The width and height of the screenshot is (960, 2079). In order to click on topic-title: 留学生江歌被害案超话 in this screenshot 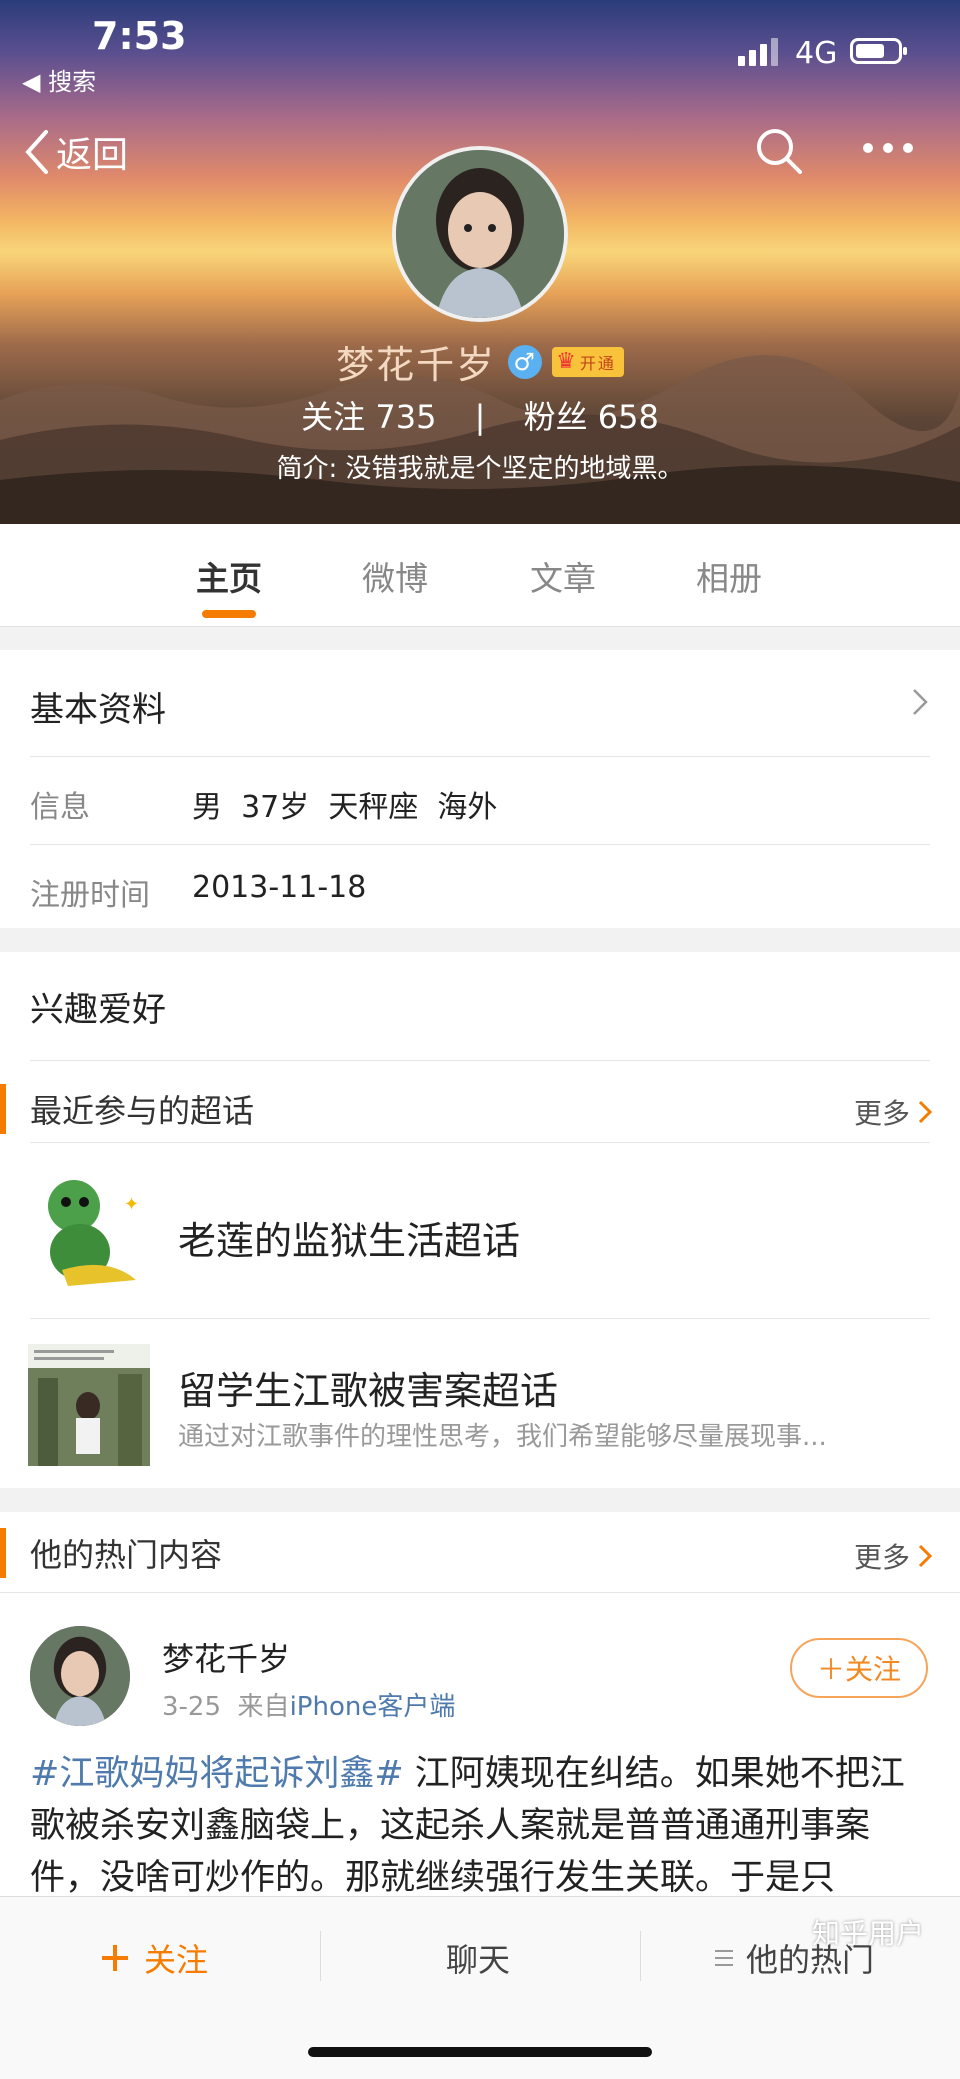, I will do `click(368, 1391)`.